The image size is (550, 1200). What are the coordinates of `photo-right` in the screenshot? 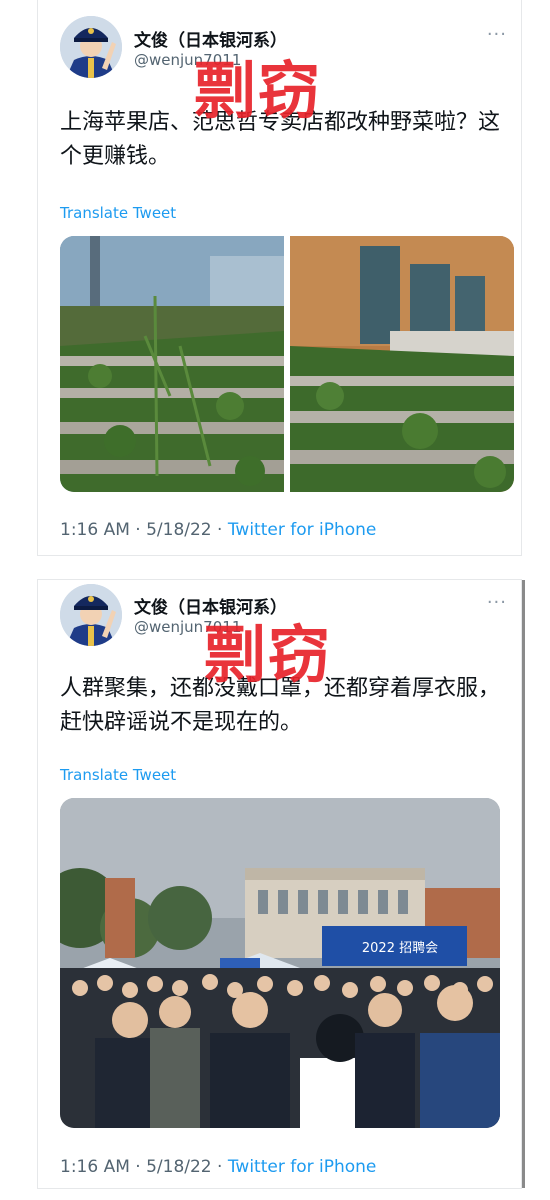 It's located at (402, 364).